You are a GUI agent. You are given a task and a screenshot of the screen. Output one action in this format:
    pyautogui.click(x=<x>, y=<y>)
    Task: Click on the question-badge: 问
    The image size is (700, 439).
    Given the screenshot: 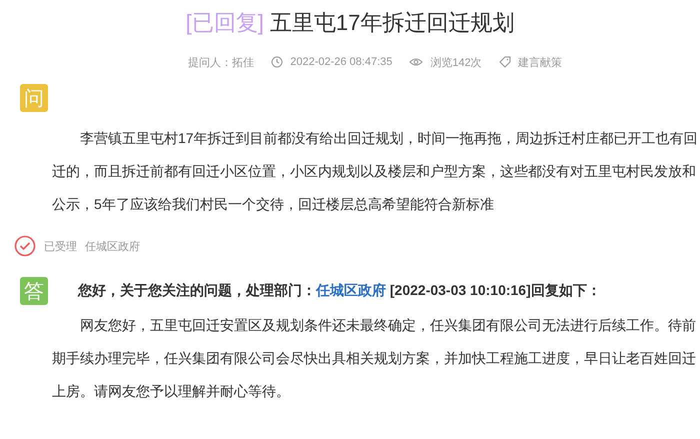 What is the action you would take?
    pyautogui.click(x=34, y=98)
    